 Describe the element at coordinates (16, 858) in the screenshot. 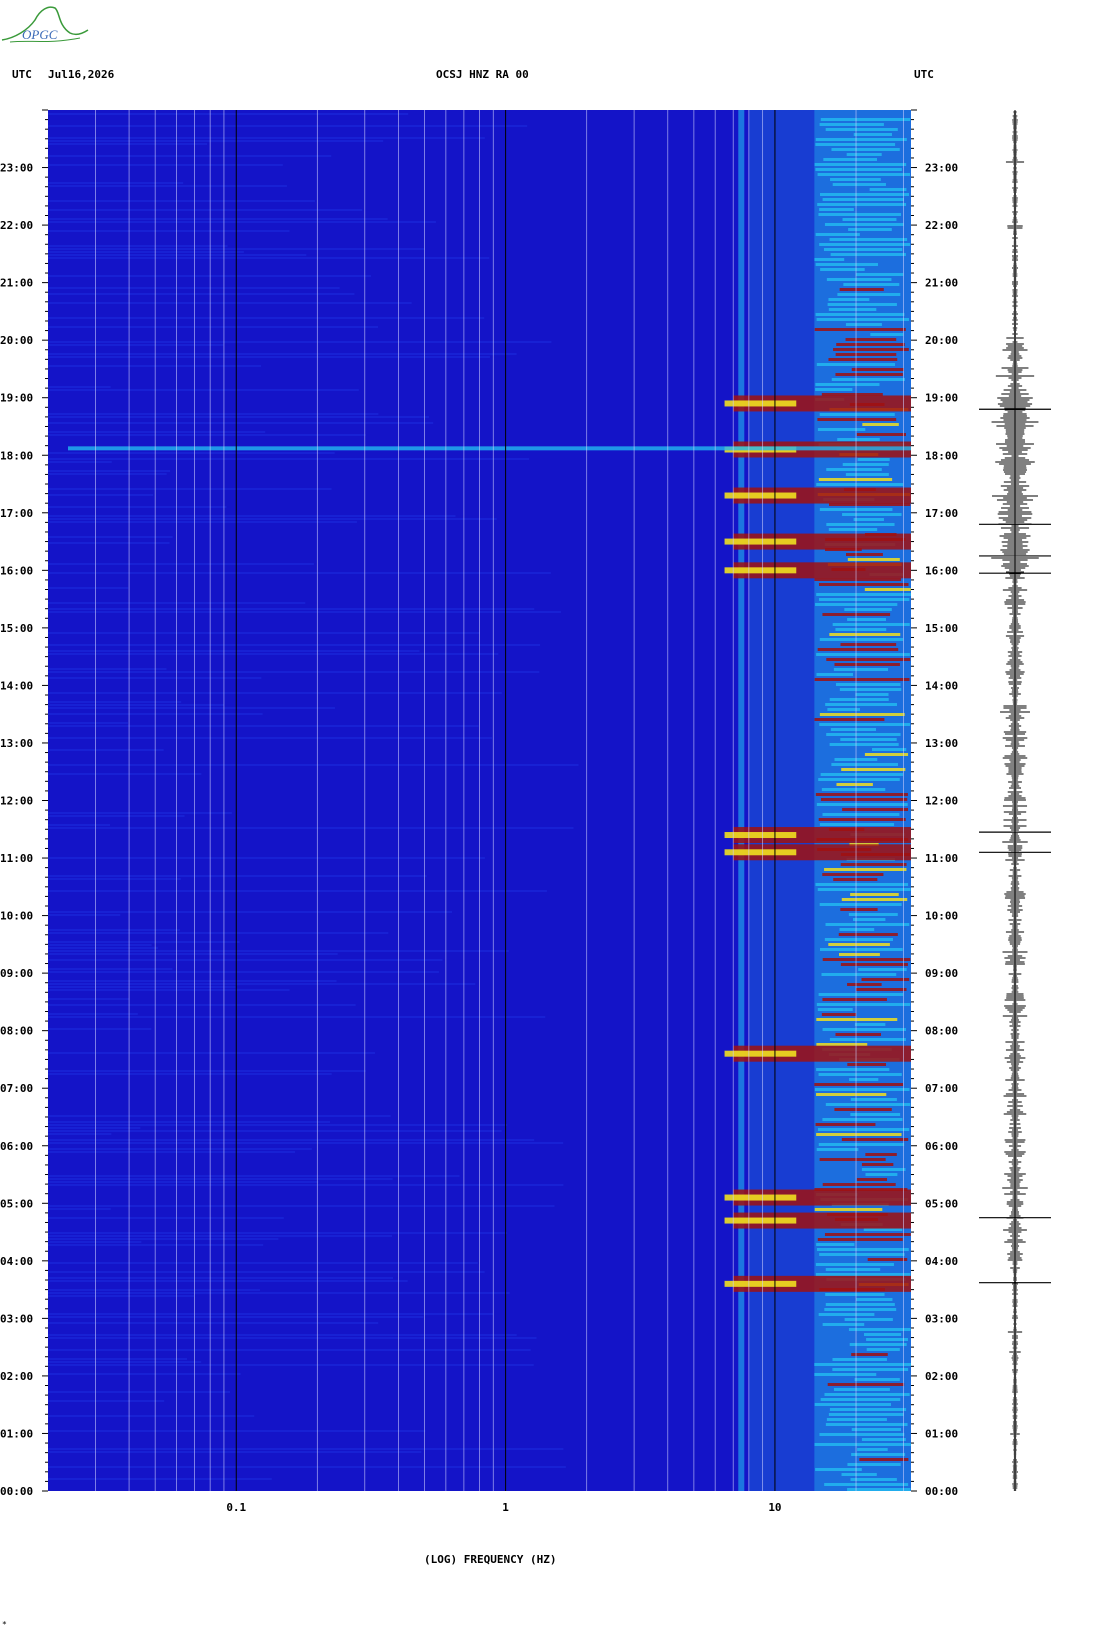

I see `time-label-left: 11:00` at that location.